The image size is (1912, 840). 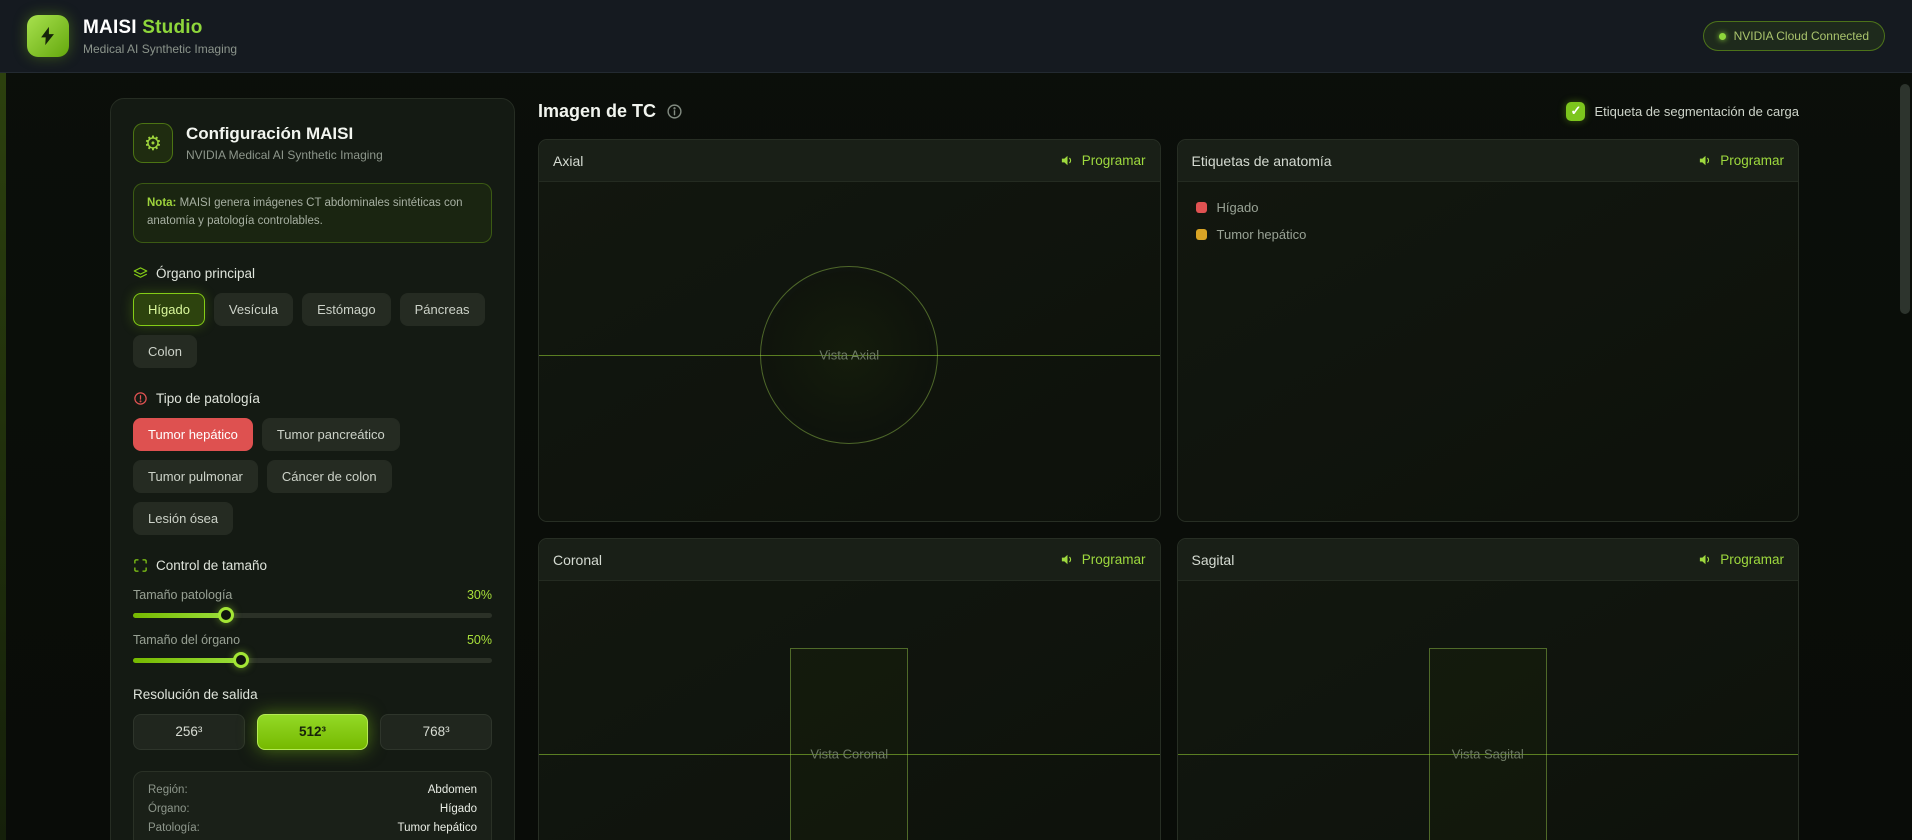 I want to click on anatomy-labels-program-button: Programar, so click(x=1741, y=160).